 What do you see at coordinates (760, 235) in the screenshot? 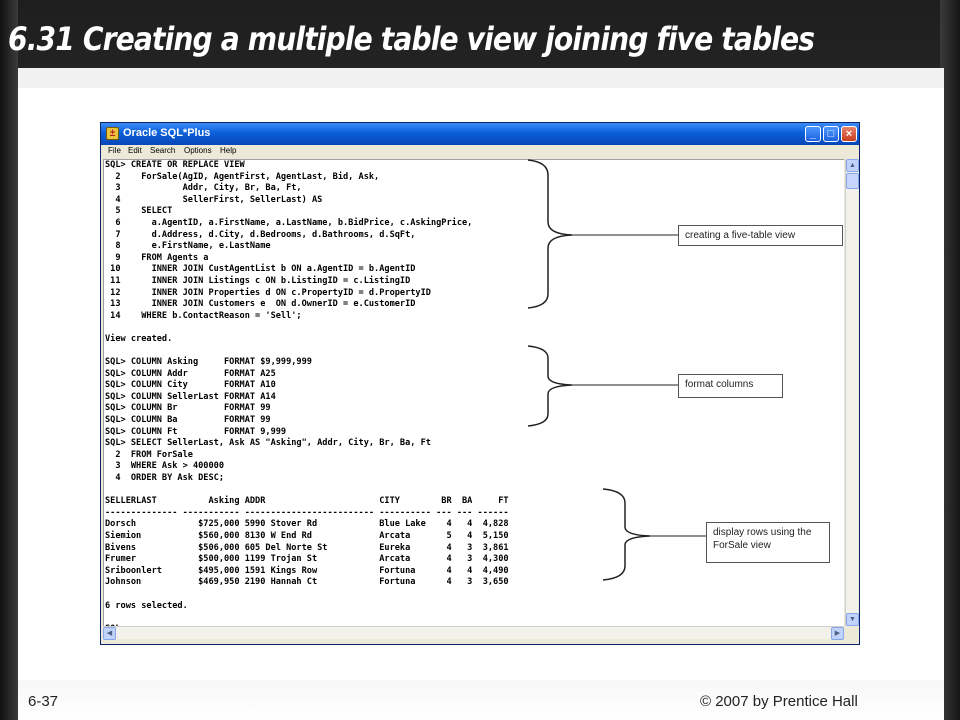
I see `callout-five-table-view: creating a five-table view` at bounding box center [760, 235].